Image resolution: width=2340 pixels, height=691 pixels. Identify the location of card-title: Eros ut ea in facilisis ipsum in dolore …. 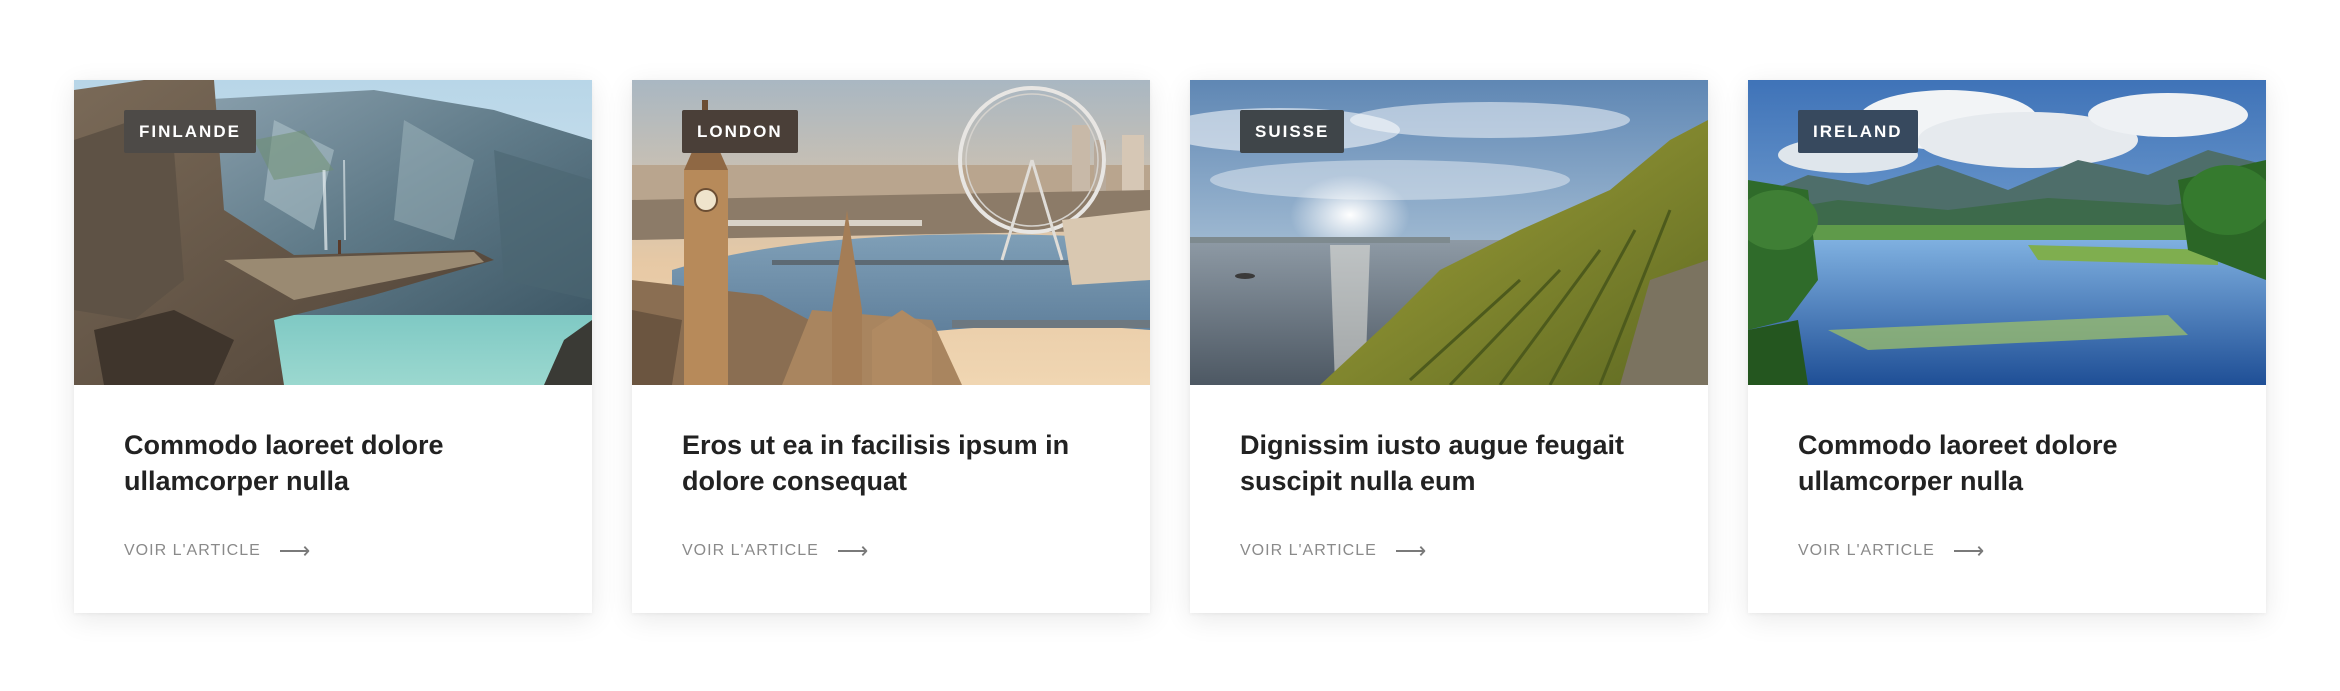
(882, 463).